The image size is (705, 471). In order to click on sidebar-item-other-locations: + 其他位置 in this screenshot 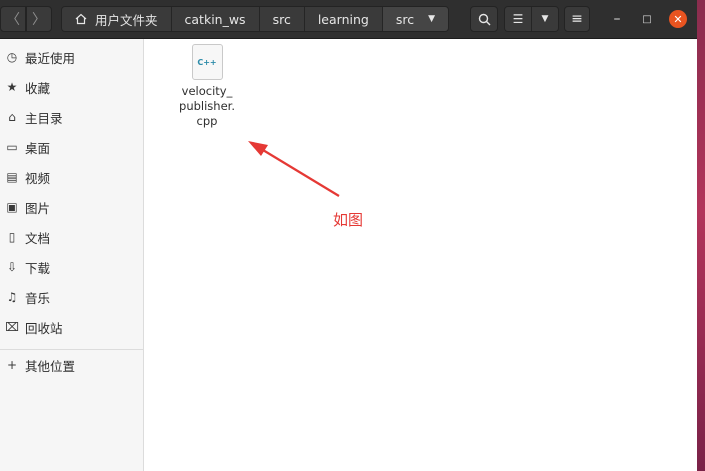, I will do `click(71, 365)`.